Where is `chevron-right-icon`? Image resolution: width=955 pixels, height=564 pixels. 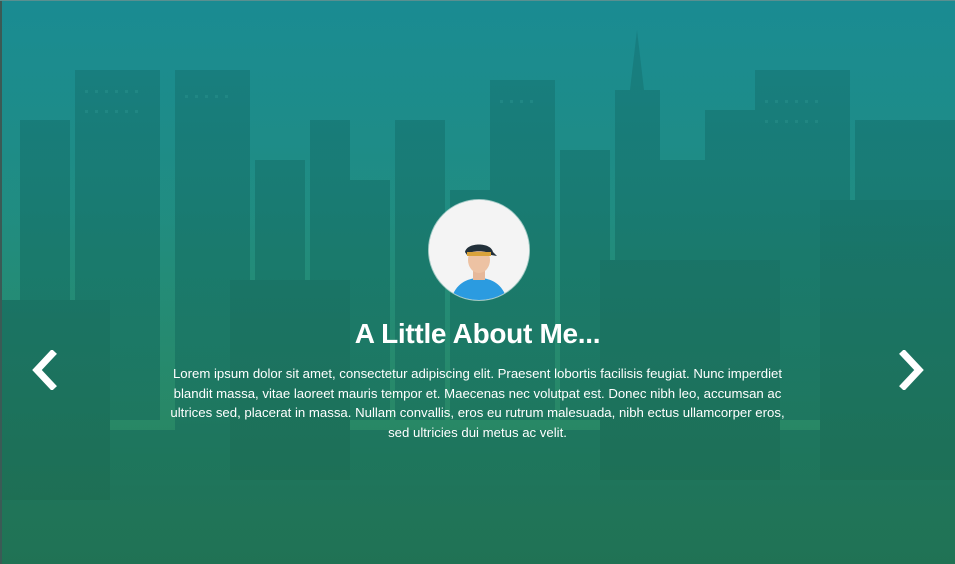
chevron-right-icon is located at coordinates (911, 370).